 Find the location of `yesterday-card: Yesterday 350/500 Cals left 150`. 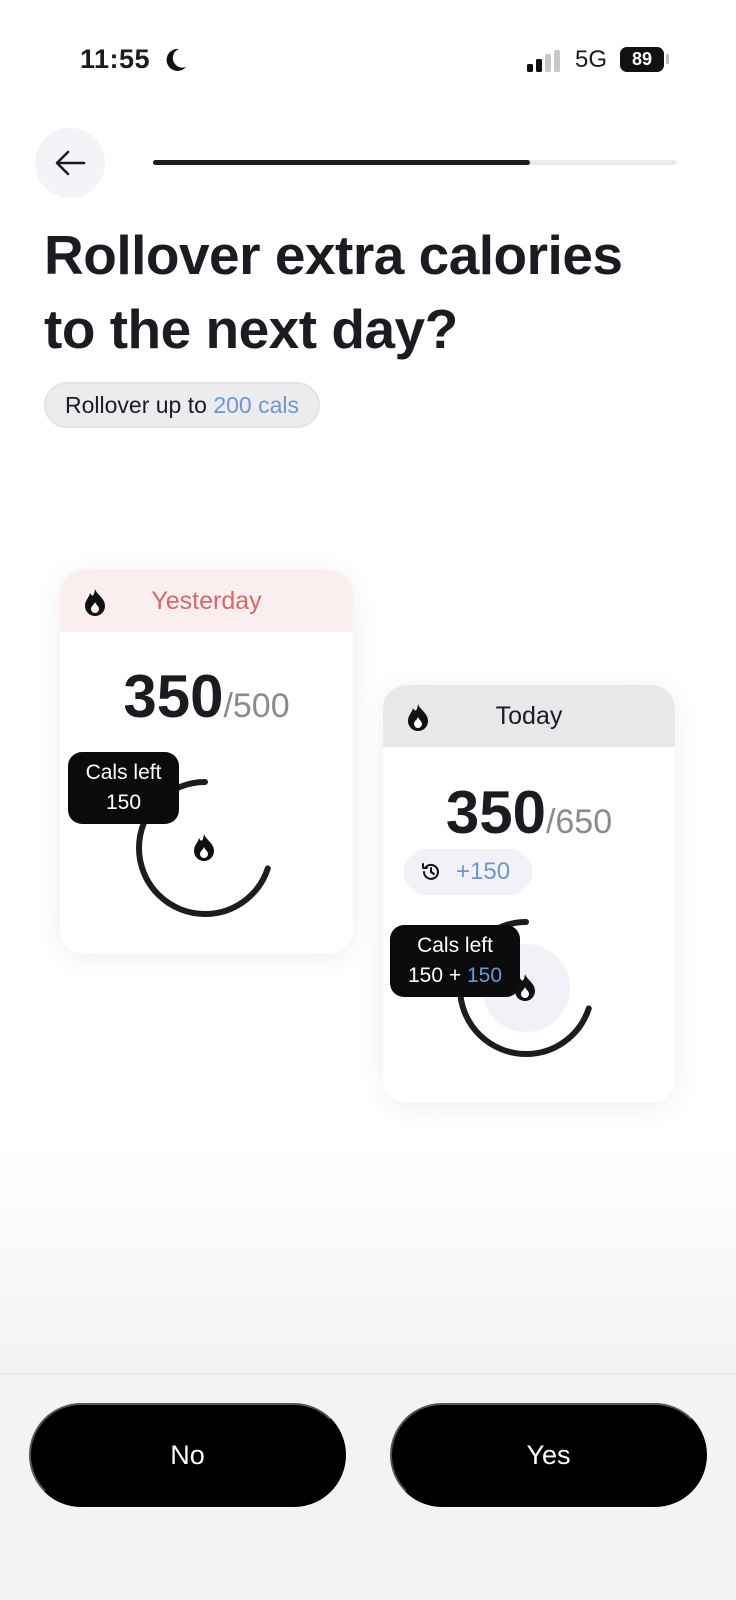

yesterday-card: Yesterday 350/500 Cals left 150 is located at coordinates (206, 762).